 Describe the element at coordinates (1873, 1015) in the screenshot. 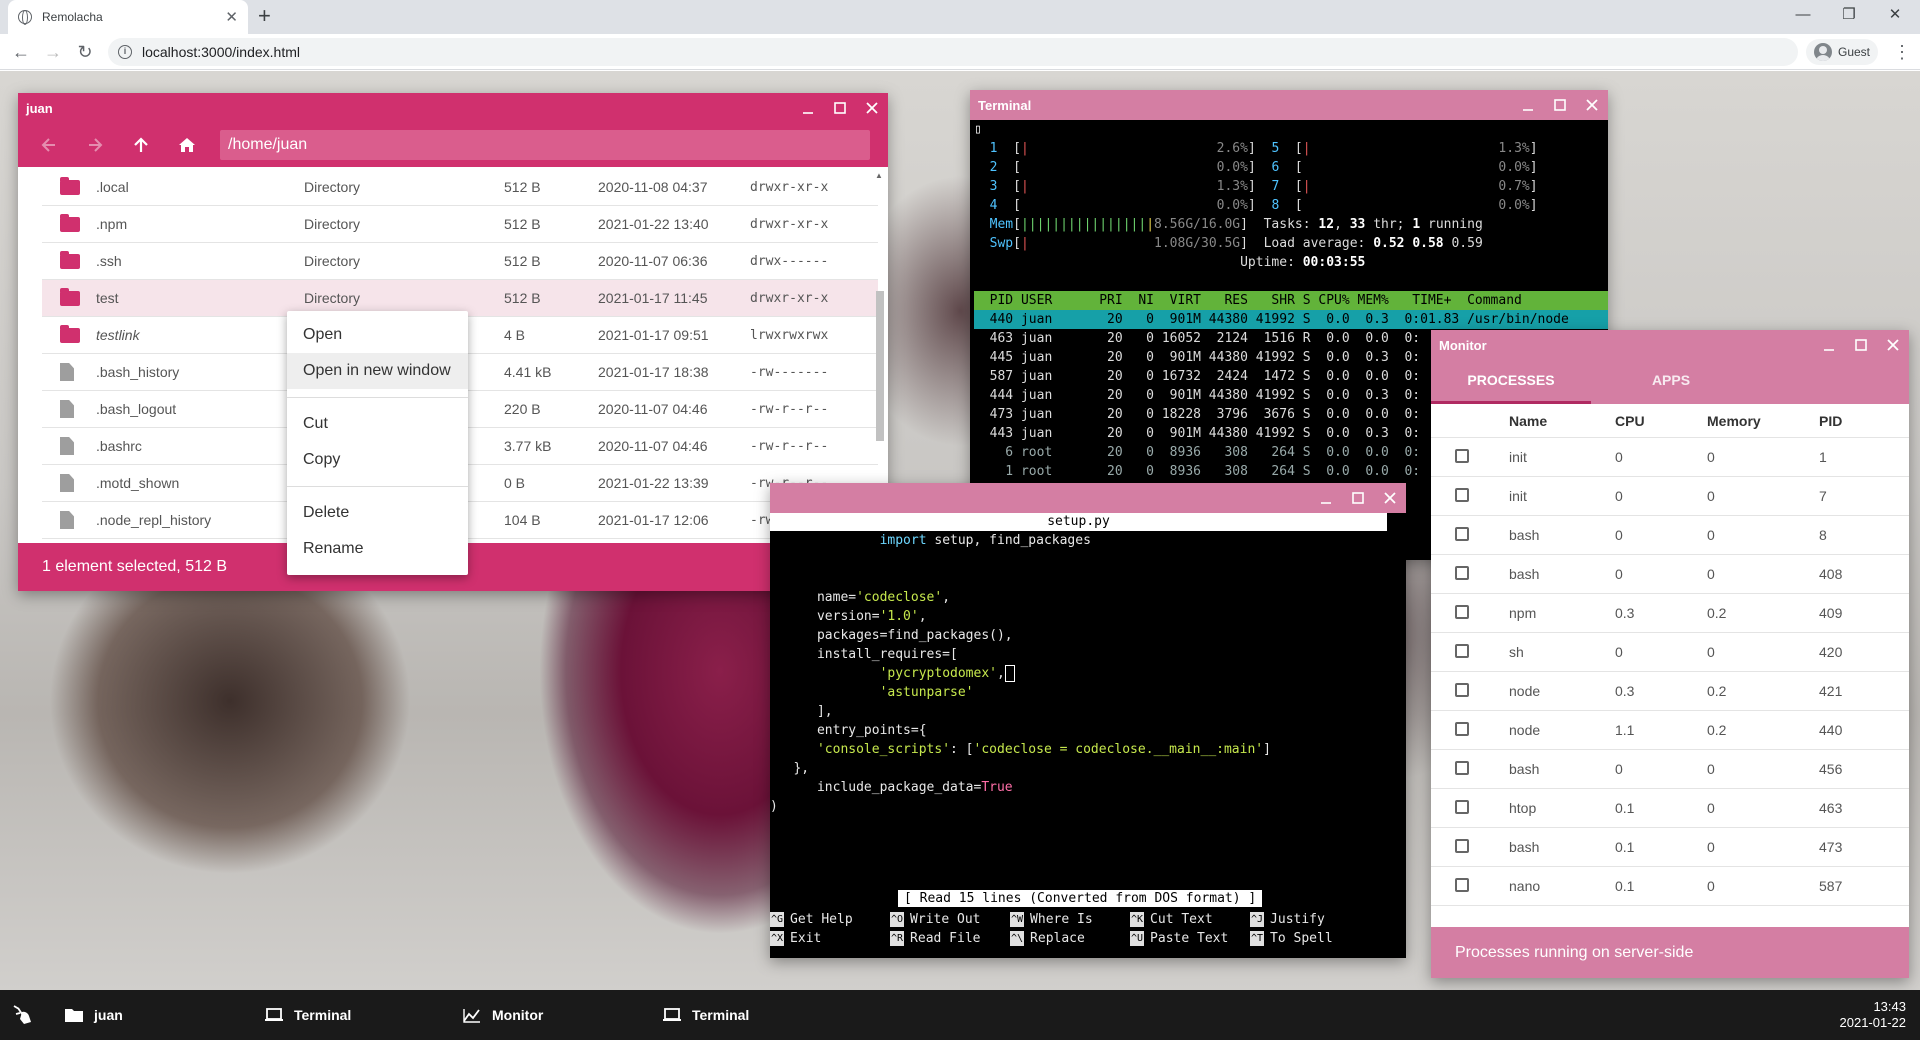

I see `system-clock: 13:43 2021-01-22` at that location.